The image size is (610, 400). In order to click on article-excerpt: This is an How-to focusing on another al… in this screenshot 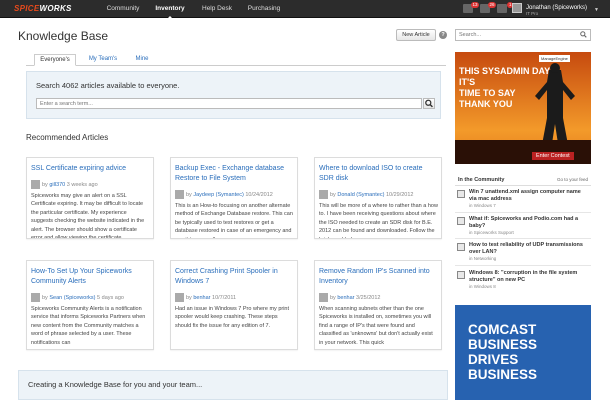, I will do `click(234, 220)`.